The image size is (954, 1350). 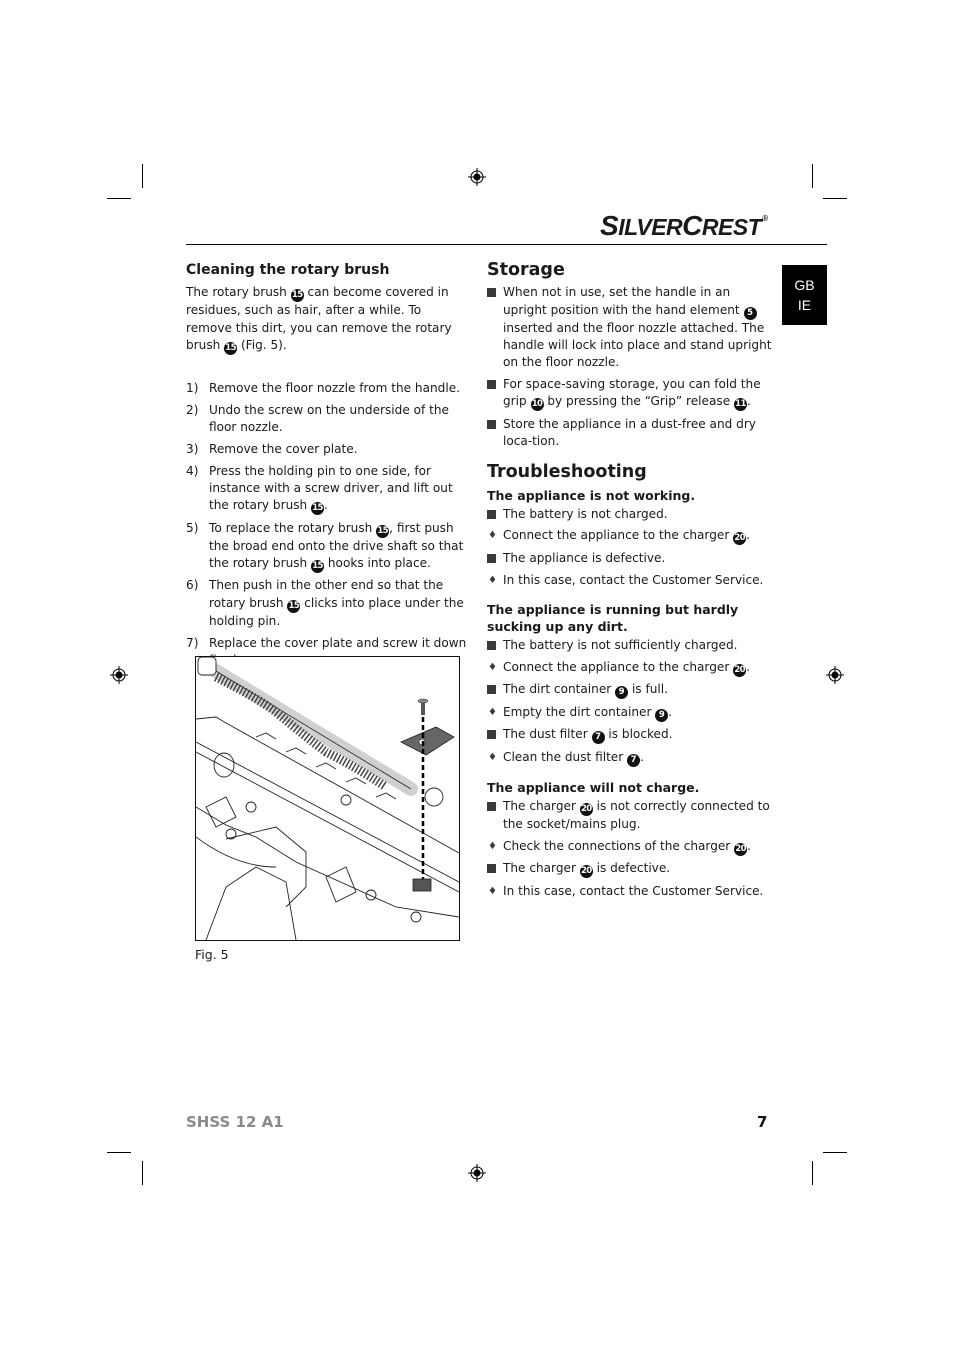 I want to click on footer-model: SHSS 12 A1, so click(x=235, y=1122).